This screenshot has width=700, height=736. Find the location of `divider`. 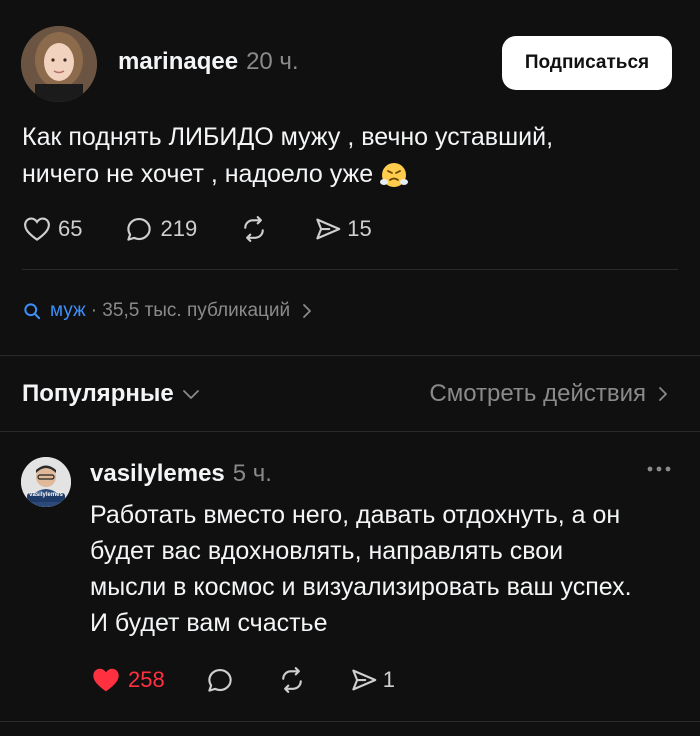

divider is located at coordinates (350, 269).